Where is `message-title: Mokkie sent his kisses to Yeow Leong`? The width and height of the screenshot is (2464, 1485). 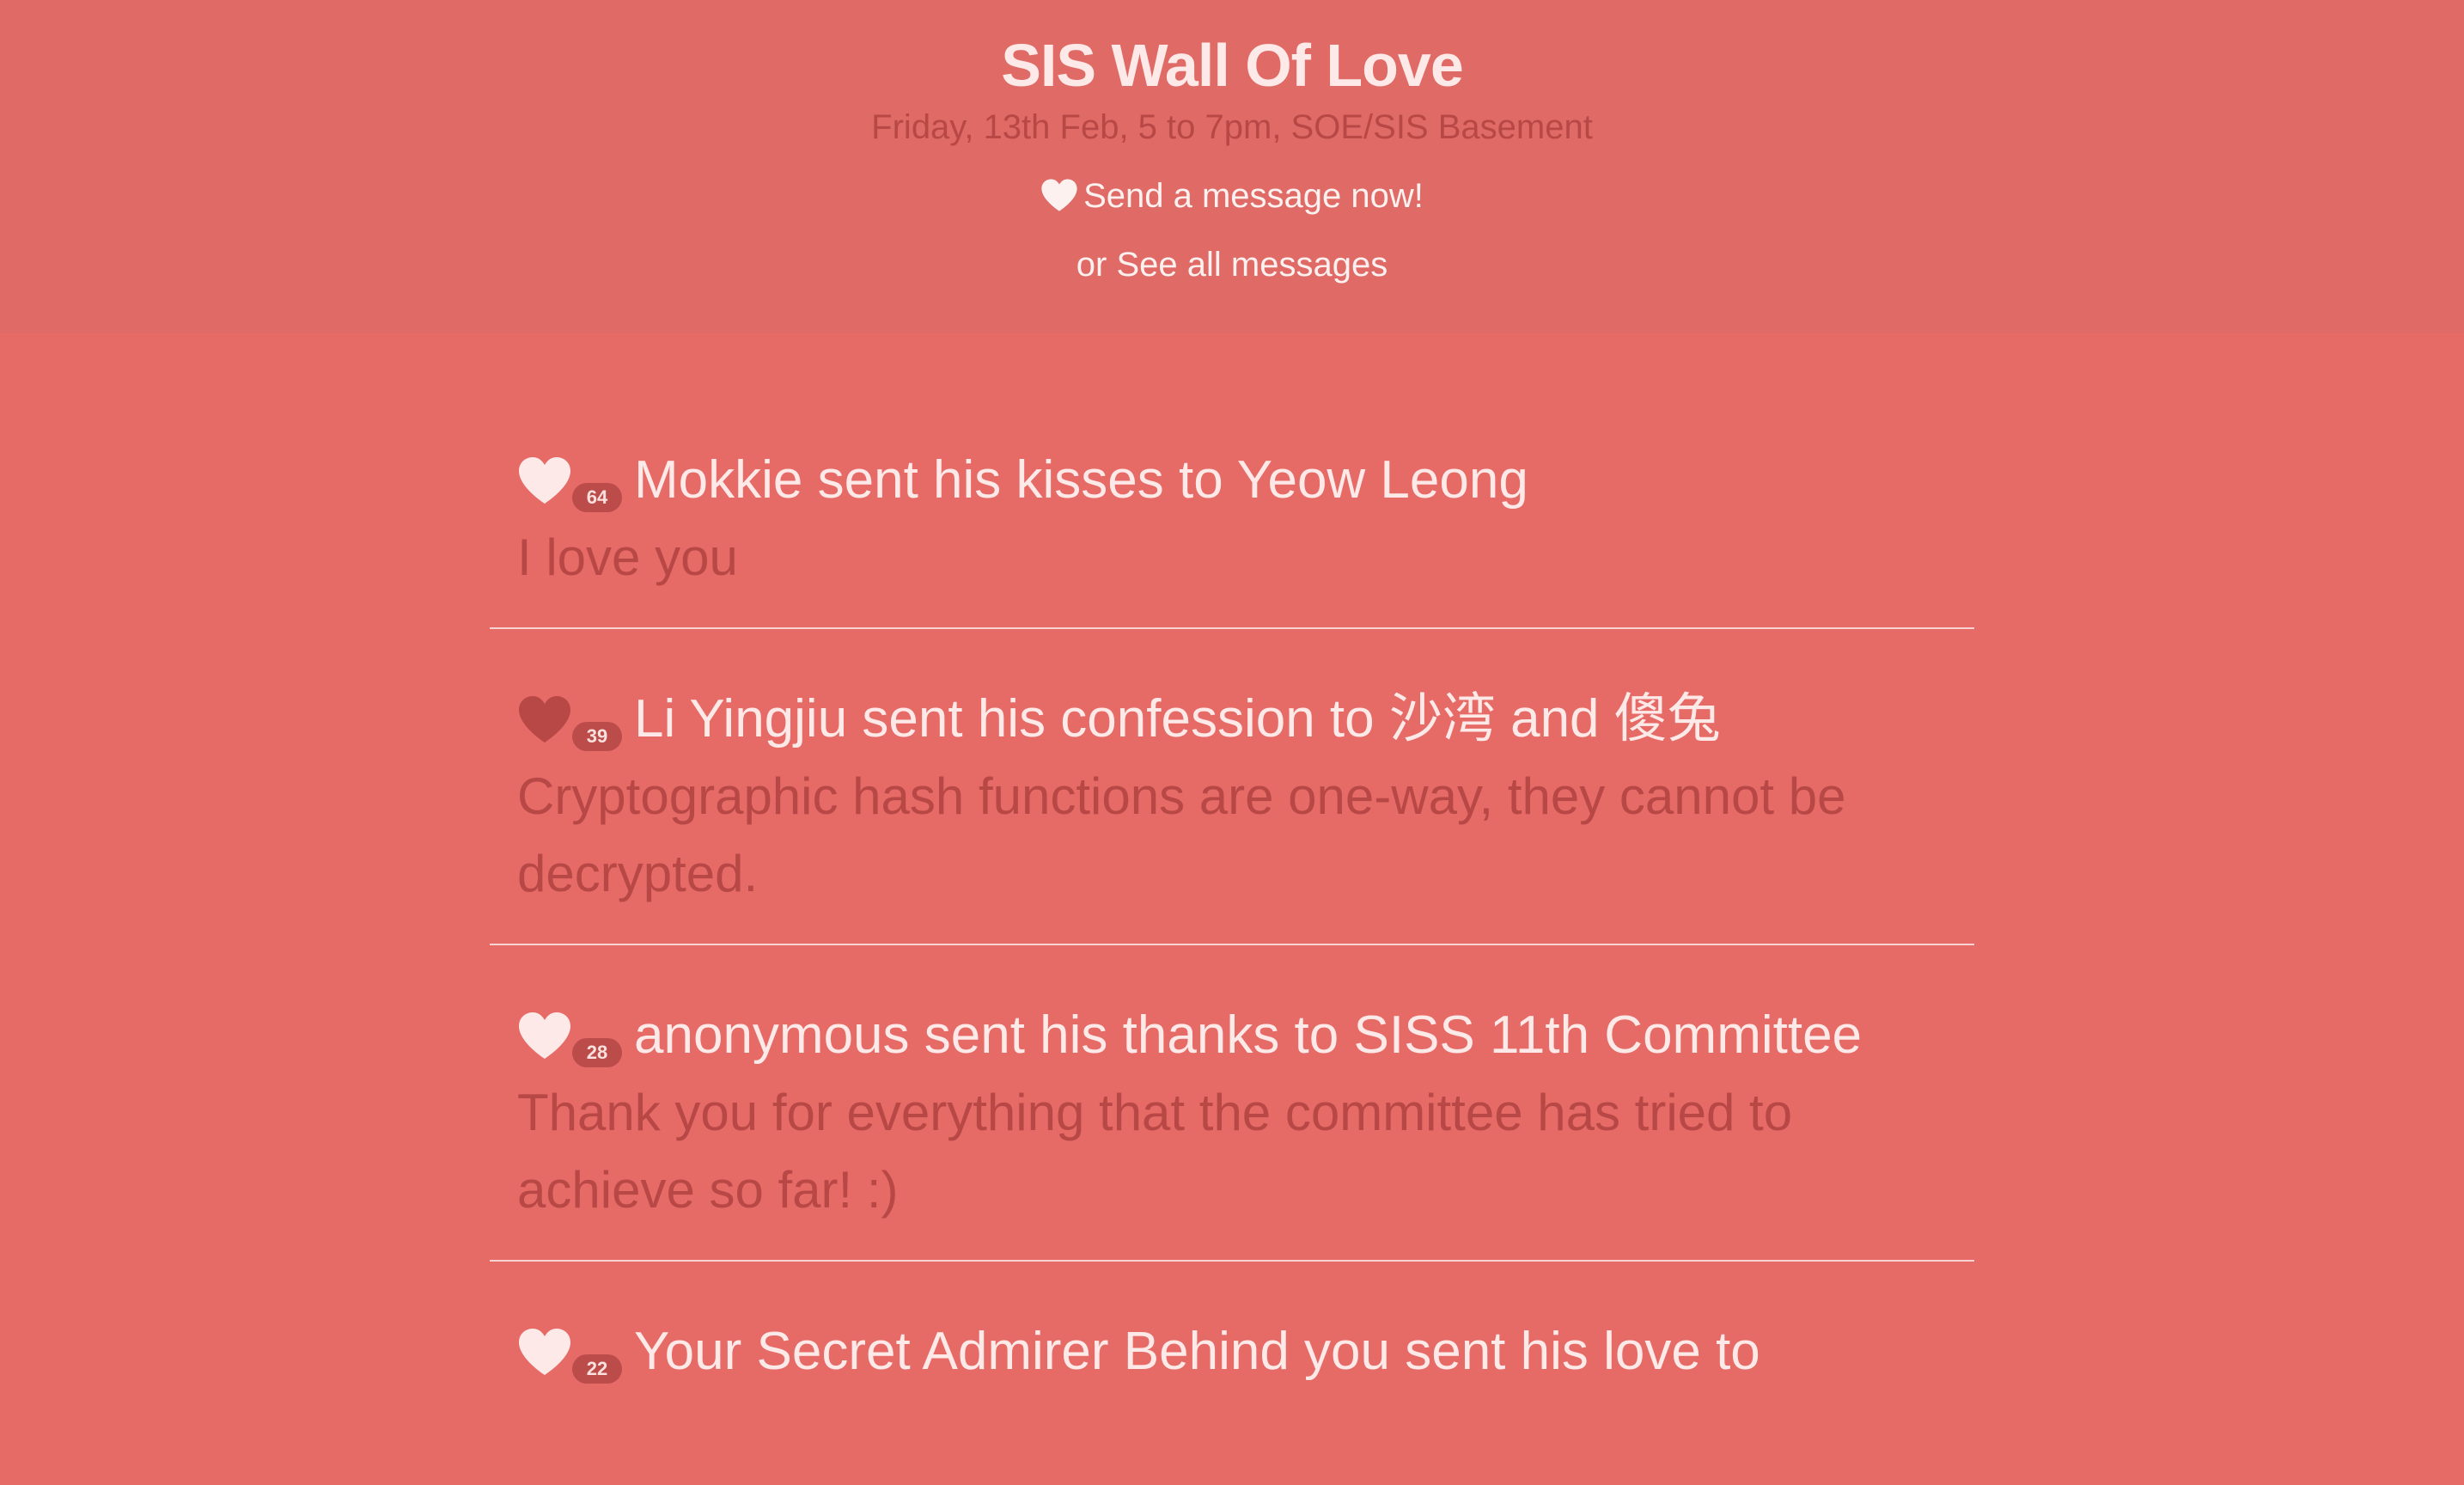
message-title: Mokkie sent his kisses to Yeow Leong is located at coordinates (1081, 480).